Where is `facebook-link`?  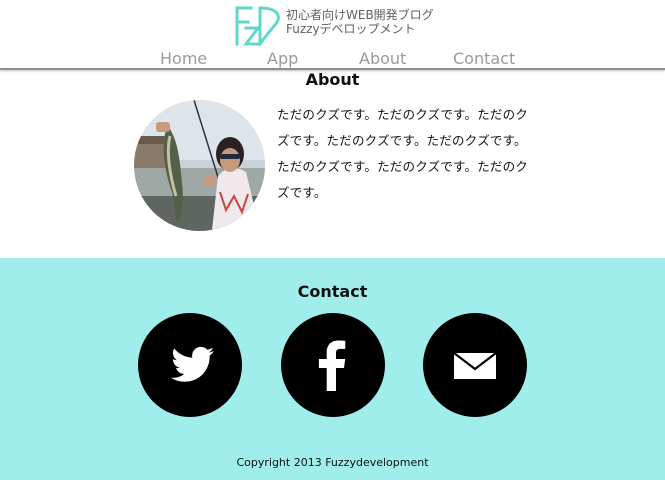
facebook-link is located at coordinates (333, 365).